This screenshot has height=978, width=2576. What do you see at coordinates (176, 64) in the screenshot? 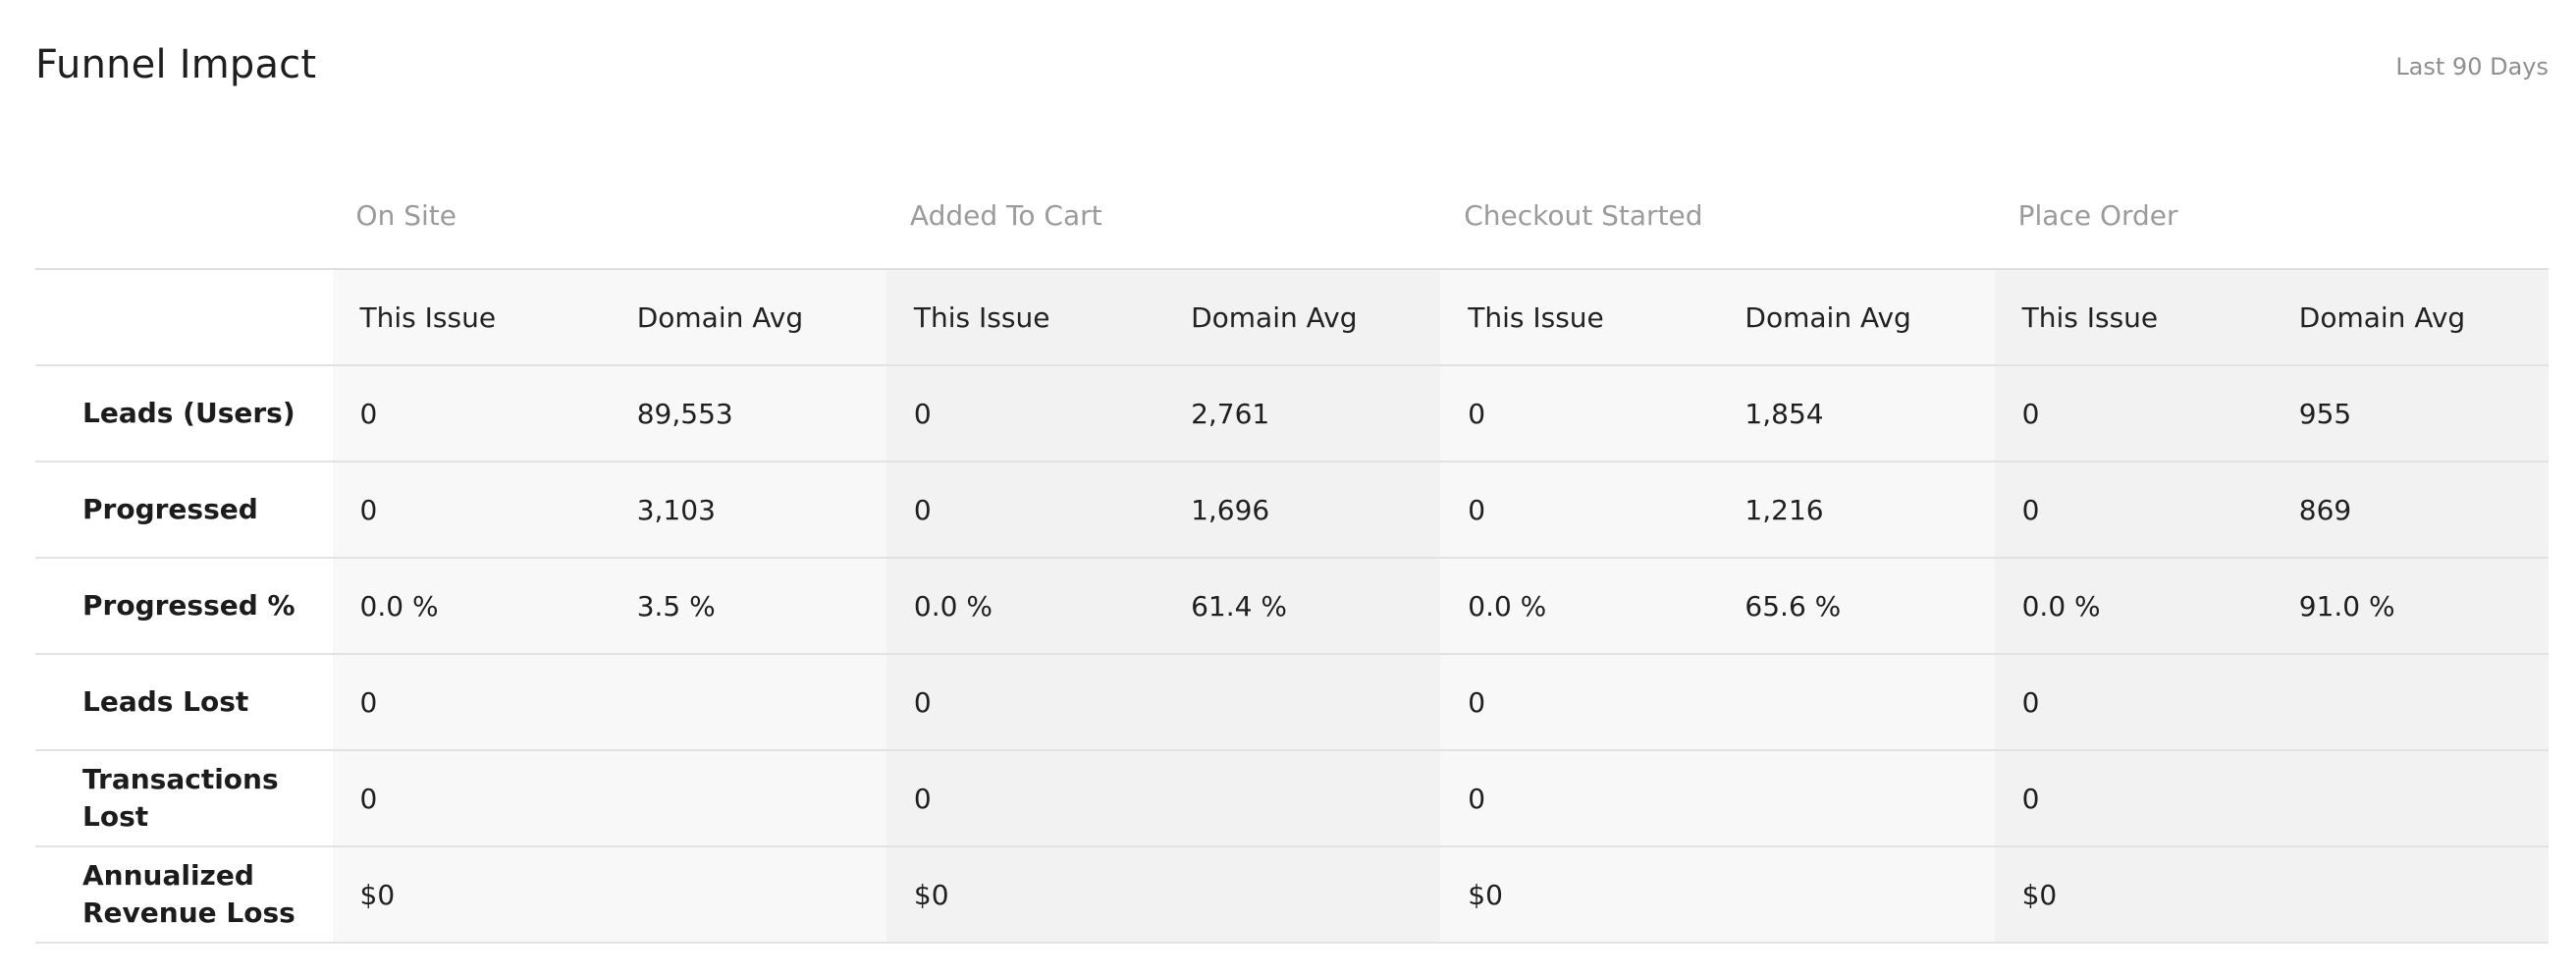
I see `page-title: Funnel Impact` at bounding box center [176, 64].